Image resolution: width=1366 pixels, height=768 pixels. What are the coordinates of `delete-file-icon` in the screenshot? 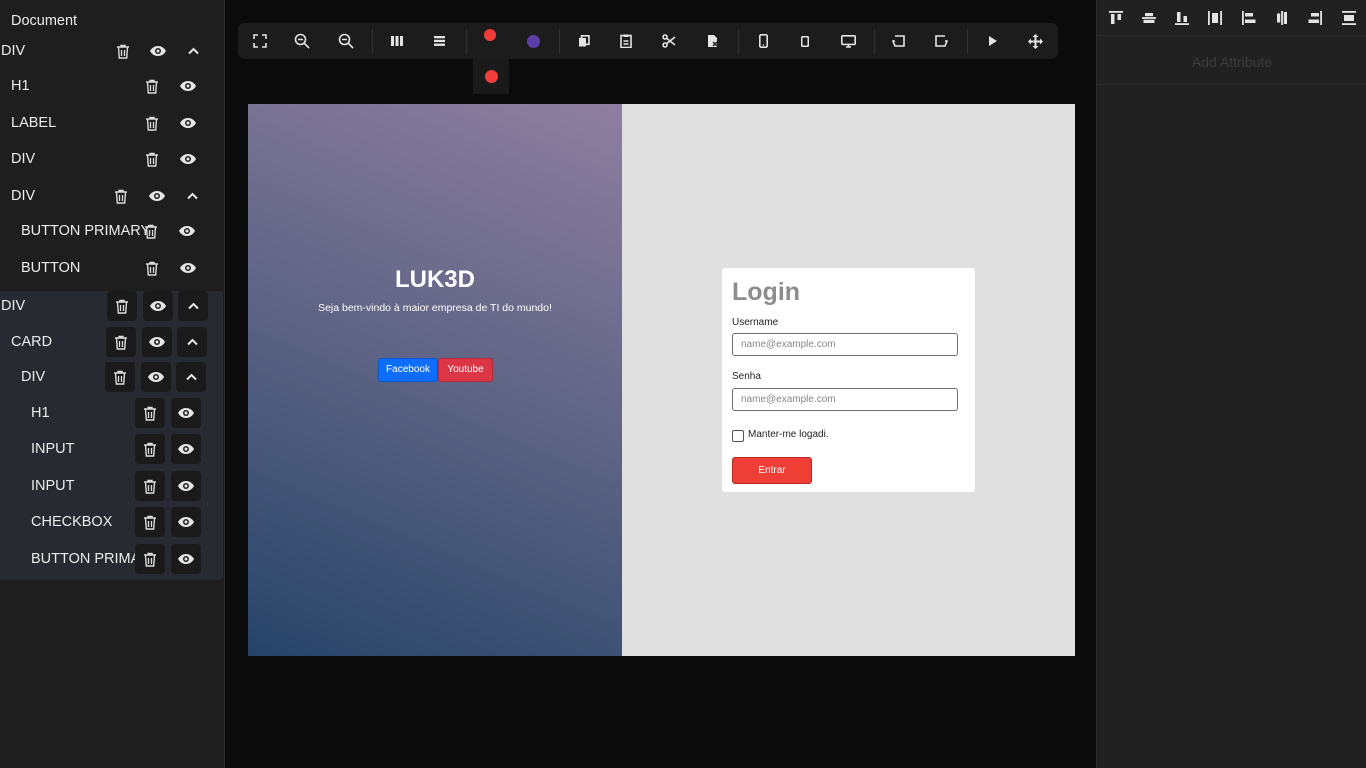 It's located at (713, 41).